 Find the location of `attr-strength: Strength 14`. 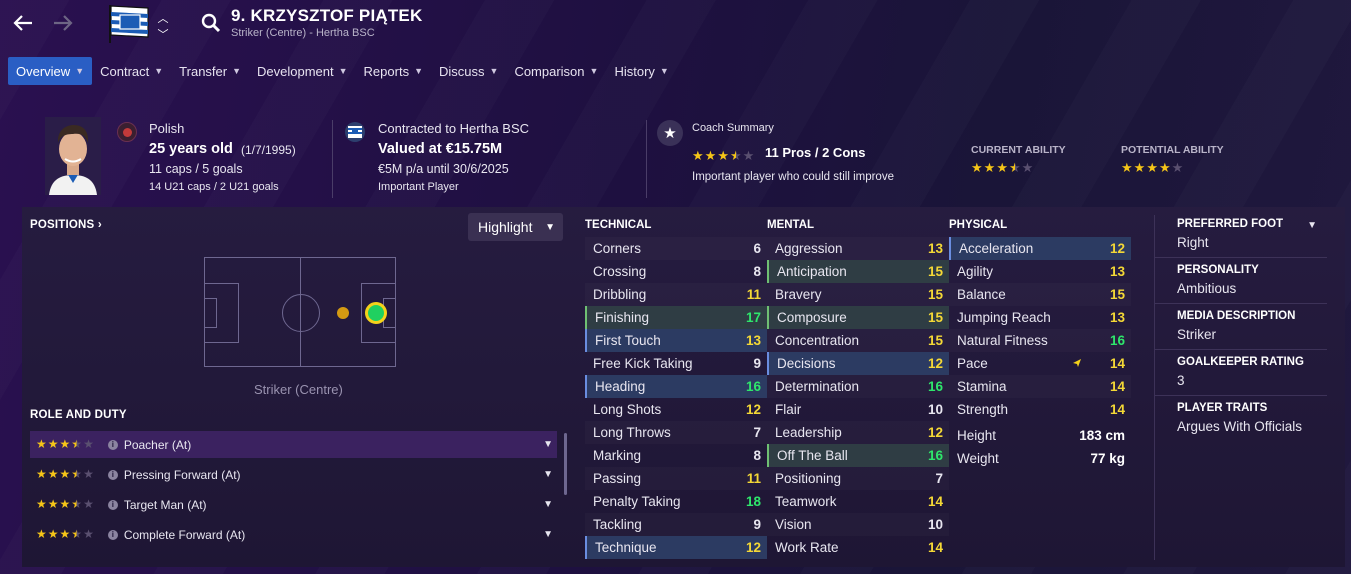

attr-strength: Strength 14 is located at coordinates (1040, 409).